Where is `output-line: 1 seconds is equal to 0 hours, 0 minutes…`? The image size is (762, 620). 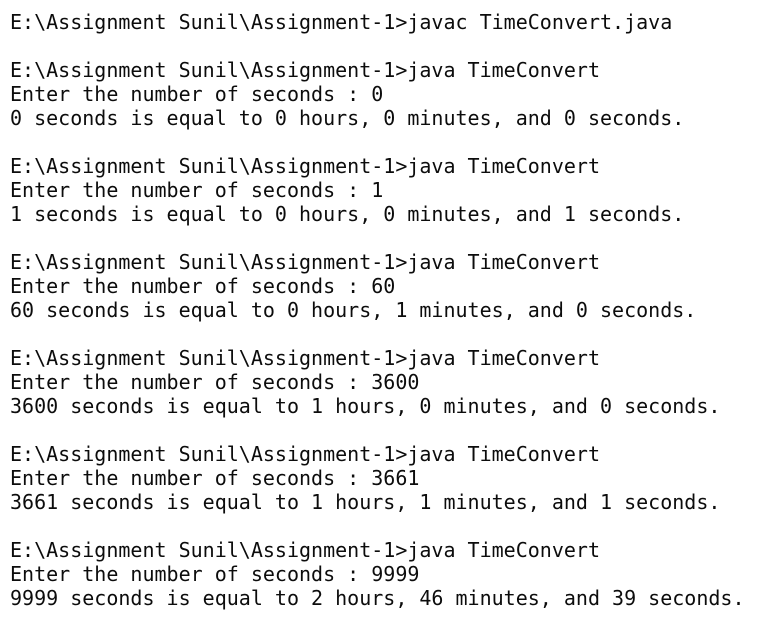
output-line: 1 seconds is equal to 0 hours, 0 minutes… is located at coordinates (347, 214).